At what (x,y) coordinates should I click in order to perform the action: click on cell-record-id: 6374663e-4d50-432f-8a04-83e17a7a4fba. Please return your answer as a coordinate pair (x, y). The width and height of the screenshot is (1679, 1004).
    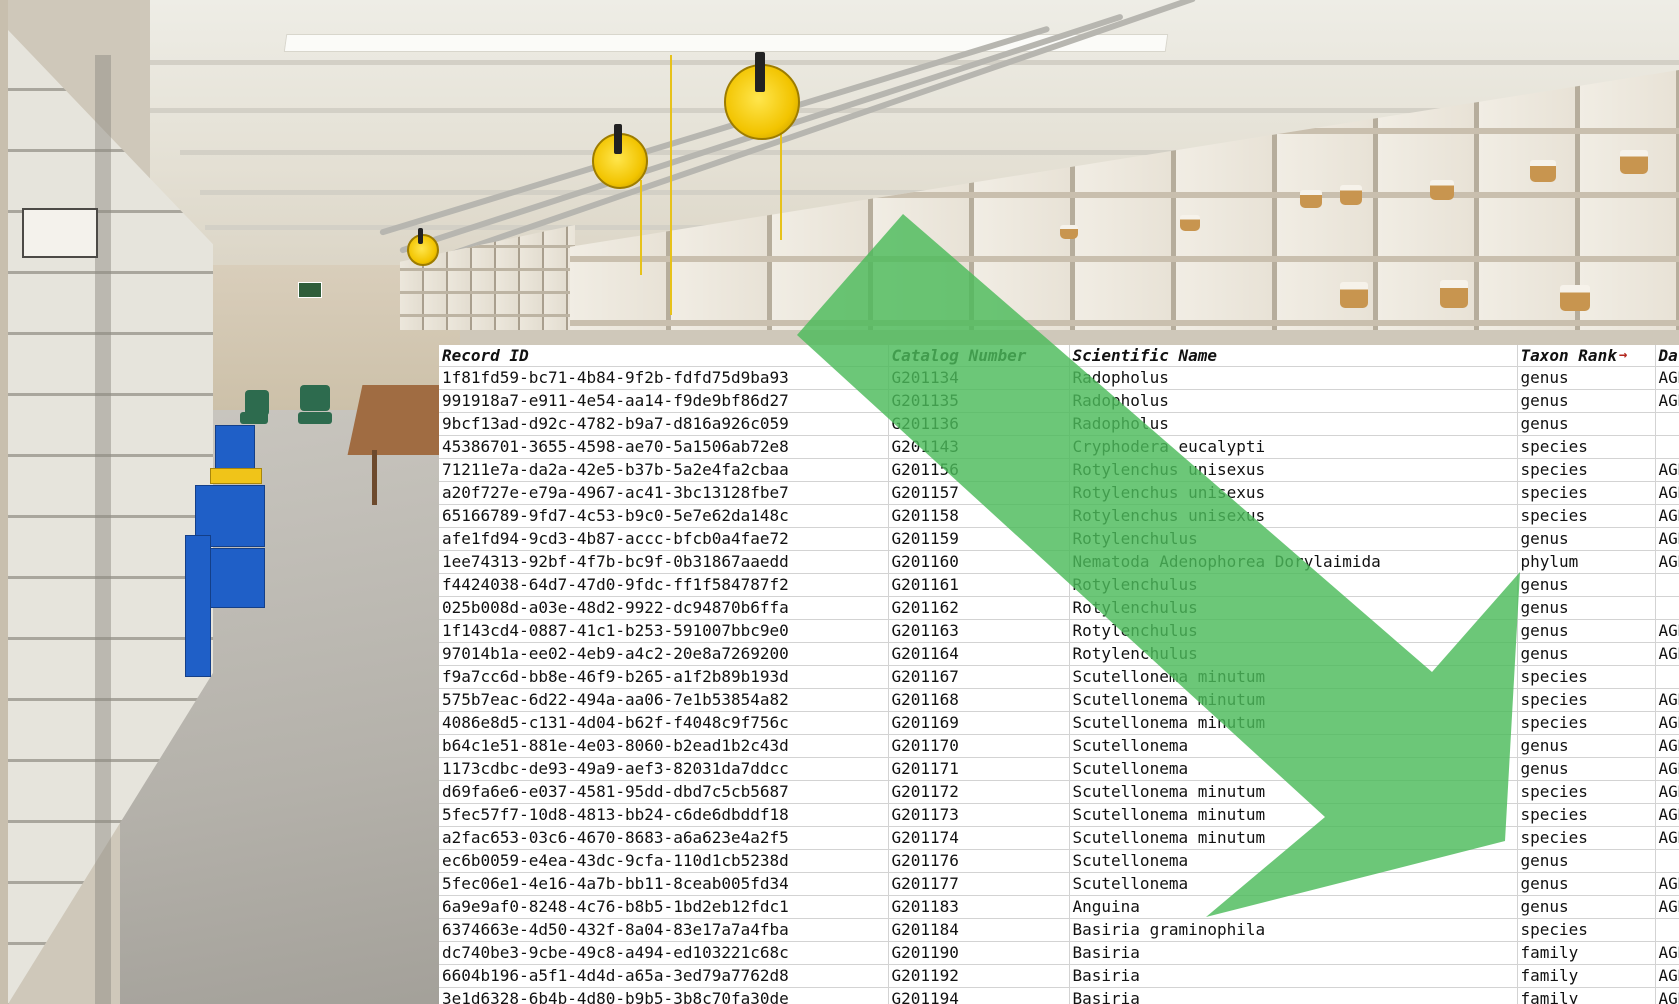
    Looking at the image, I should click on (664, 930).